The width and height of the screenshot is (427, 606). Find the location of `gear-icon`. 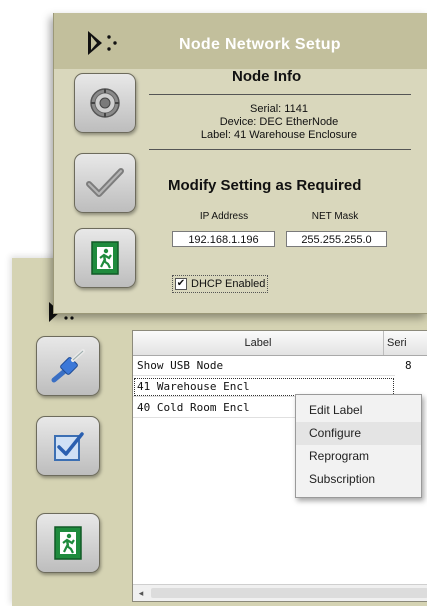

gear-icon is located at coordinates (105, 103).